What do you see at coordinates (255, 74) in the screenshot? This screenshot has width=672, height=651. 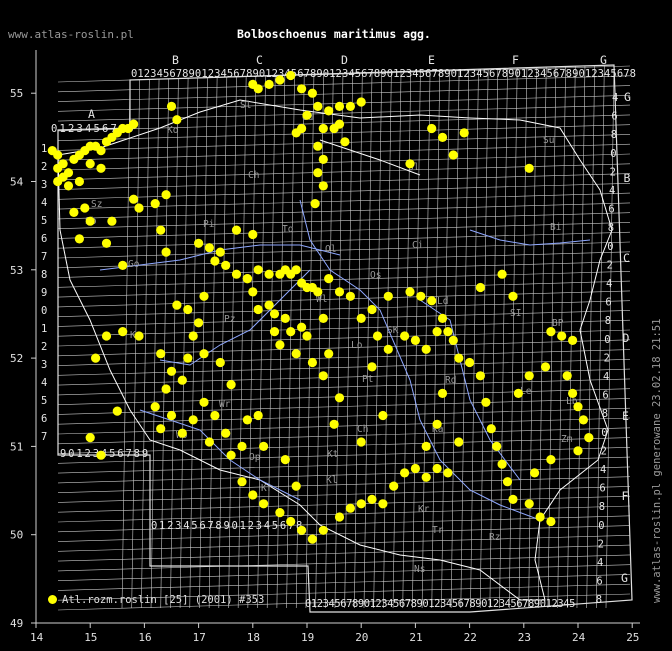 I see `top-grid-digit: 9` at bounding box center [255, 74].